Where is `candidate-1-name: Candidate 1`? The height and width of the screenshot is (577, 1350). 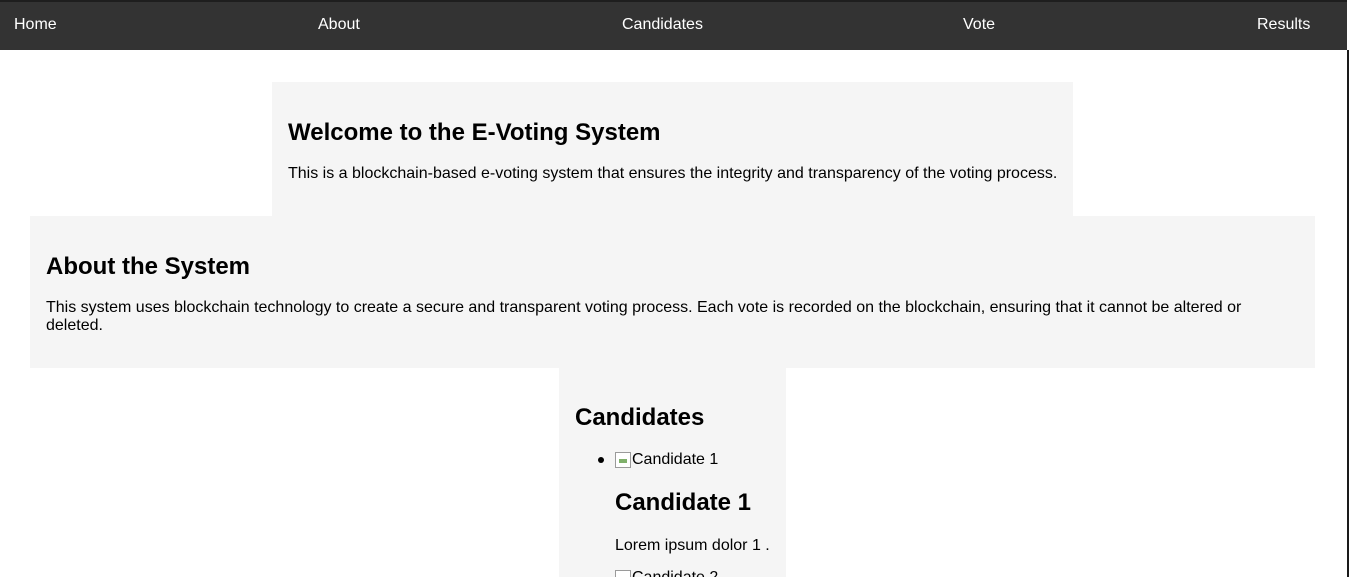 candidate-1-name: Candidate 1 is located at coordinates (683, 502).